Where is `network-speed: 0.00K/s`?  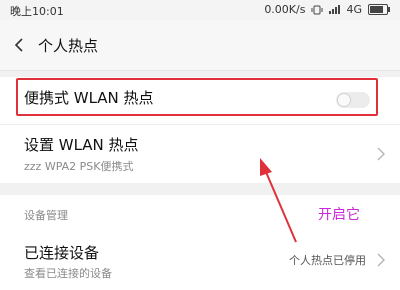
network-speed: 0.00K/s is located at coordinates (285, 9).